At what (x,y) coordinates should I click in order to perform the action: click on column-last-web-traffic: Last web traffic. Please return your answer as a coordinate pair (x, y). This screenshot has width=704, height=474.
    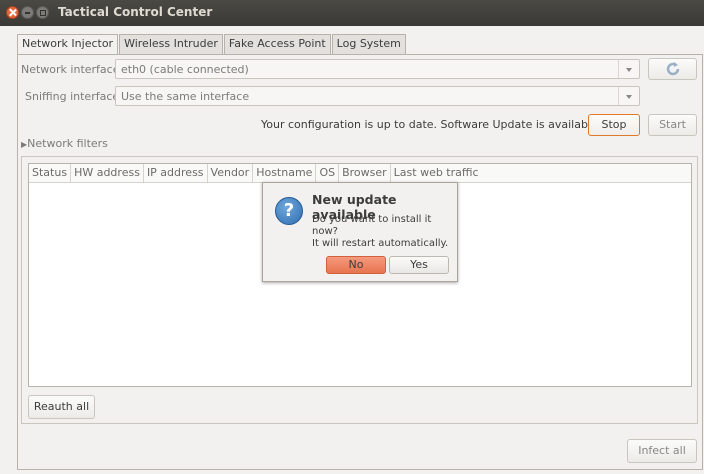
    Looking at the image, I should click on (541, 173).